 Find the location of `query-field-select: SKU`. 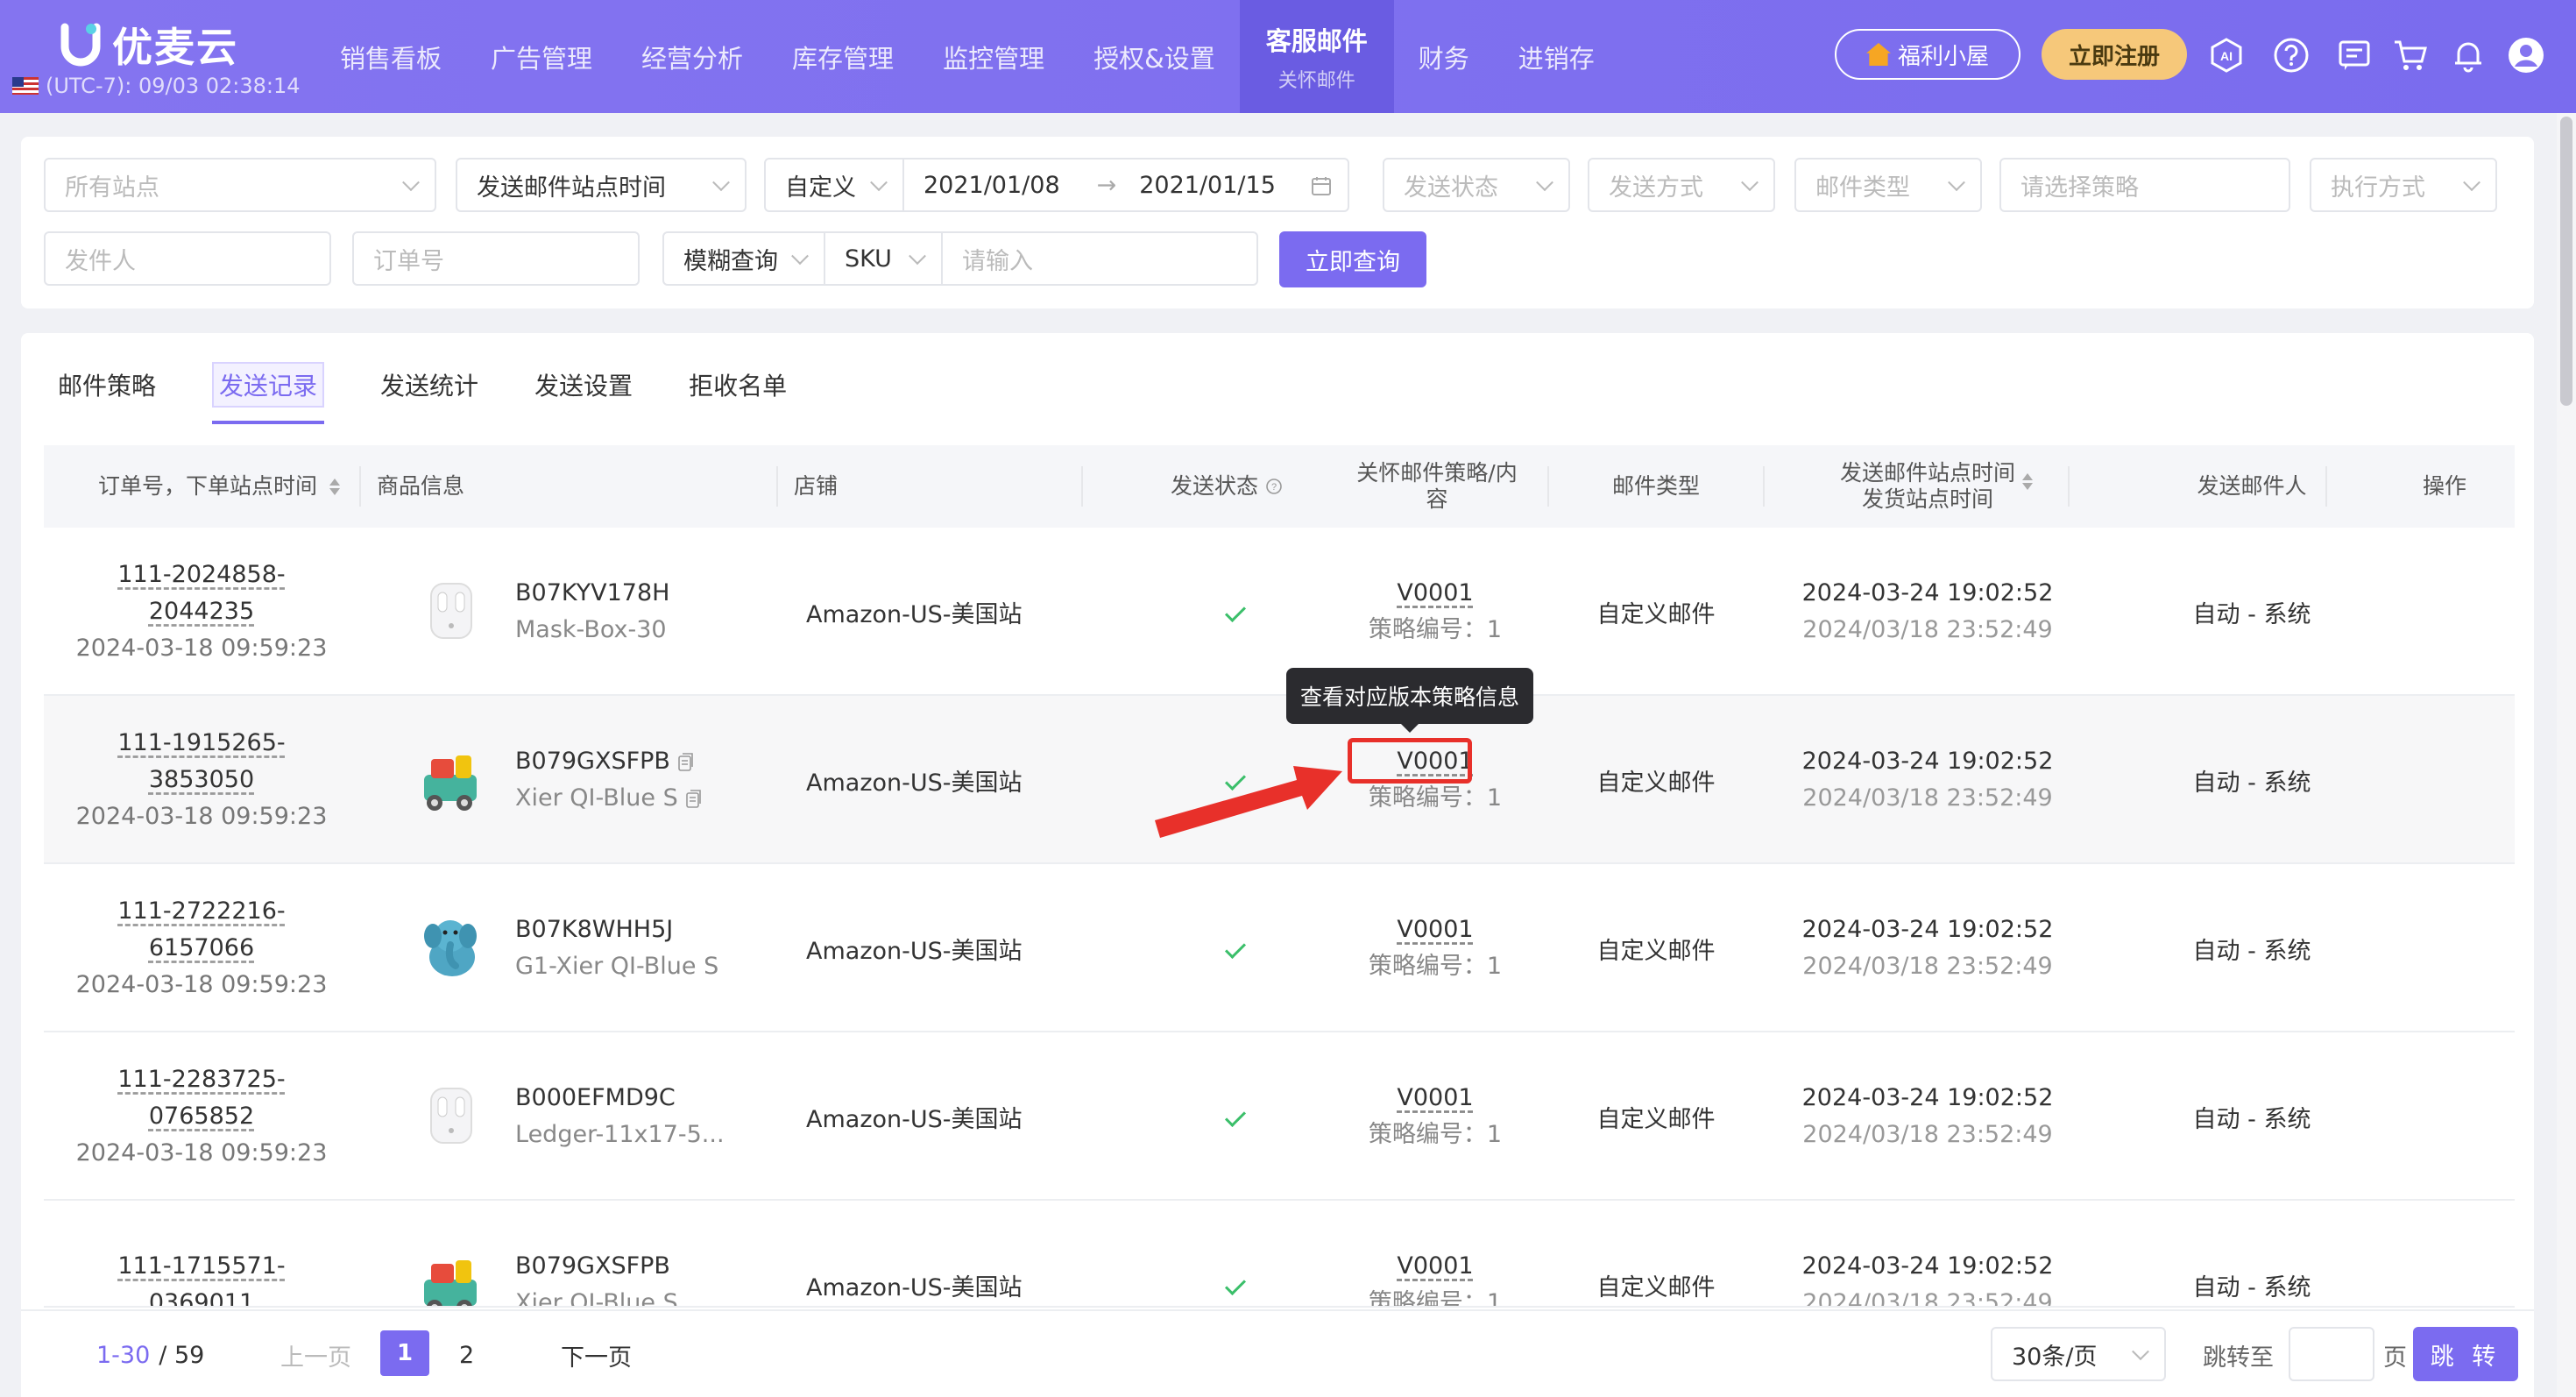

query-field-select: SKU is located at coordinates (883, 258).